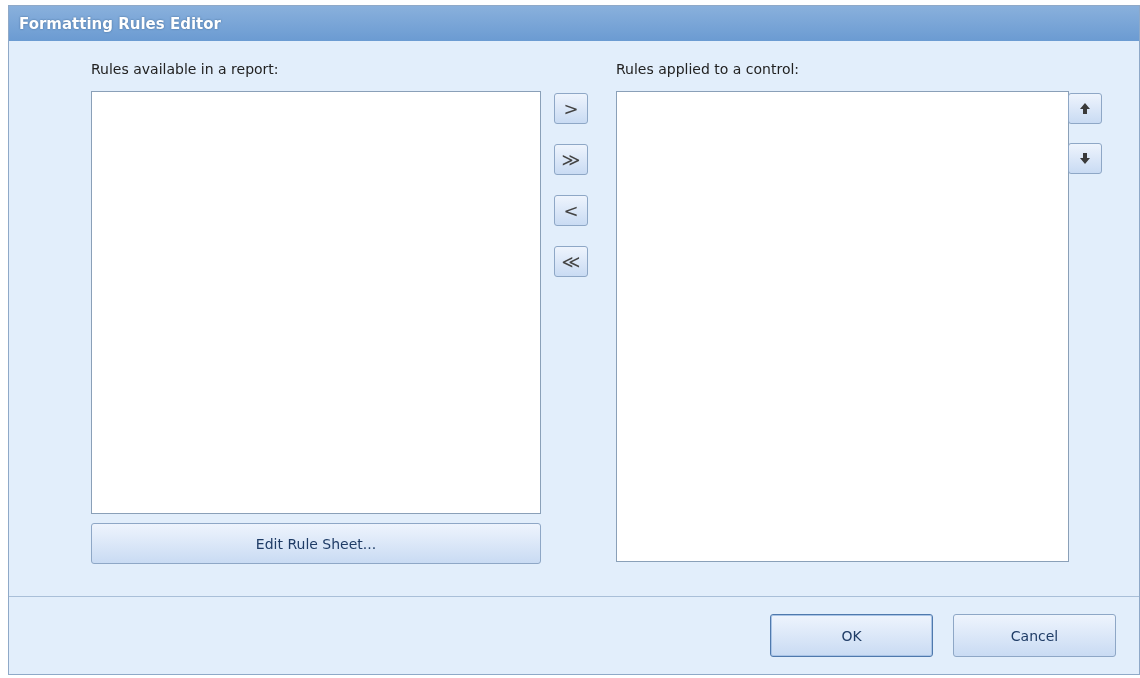  Describe the element at coordinates (185, 69) in the screenshot. I see `available-rules-label: Rules available in a report:` at that location.